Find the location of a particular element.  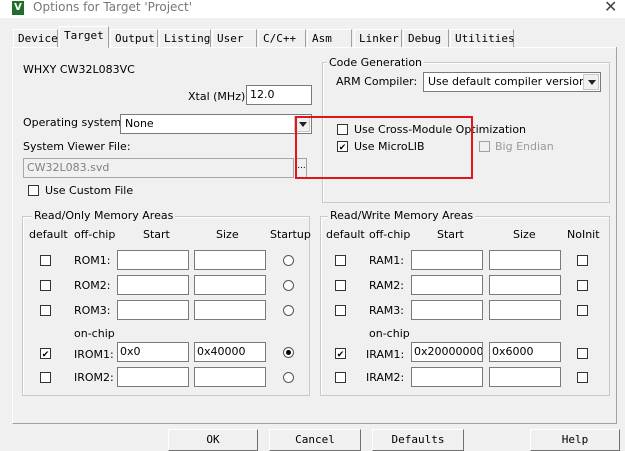

ram1-noinit-checkbox is located at coordinates (582, 260).